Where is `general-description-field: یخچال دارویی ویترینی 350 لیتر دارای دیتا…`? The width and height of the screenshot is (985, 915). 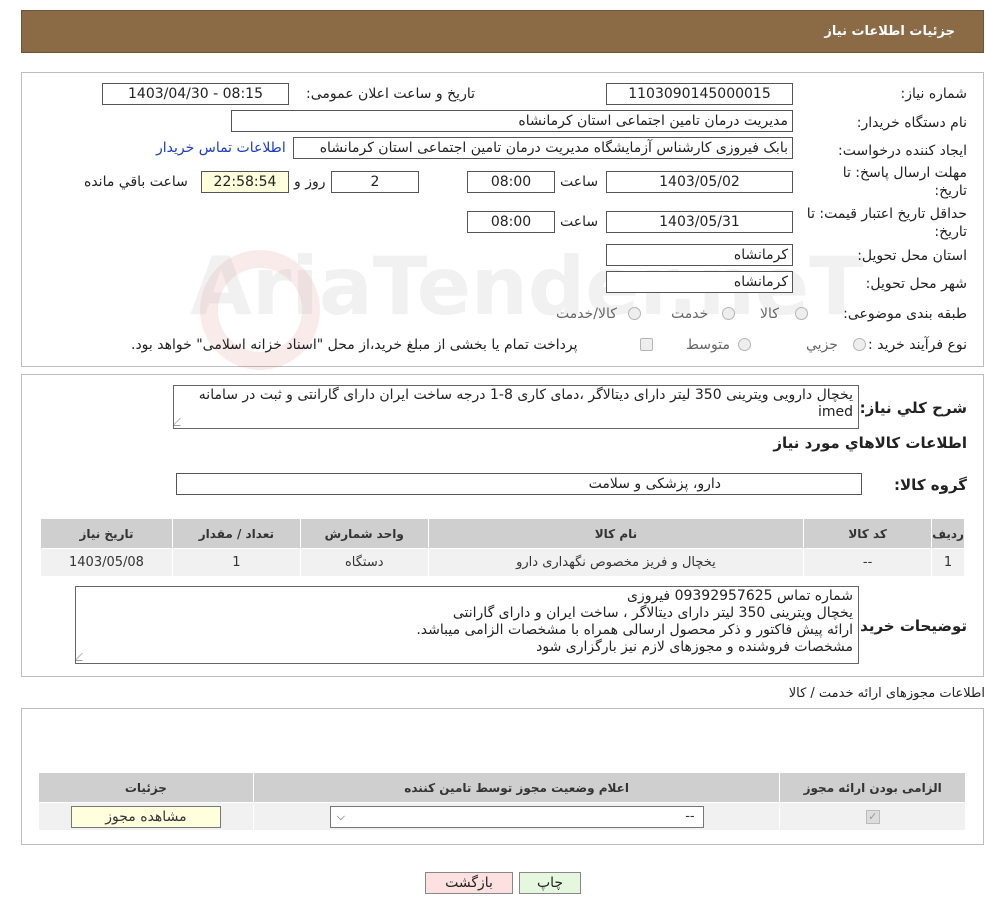
general-description-field: یخچال دارویی ویترینی 350 لیتر دارای دیتا… is located at coordinates (516, 407).